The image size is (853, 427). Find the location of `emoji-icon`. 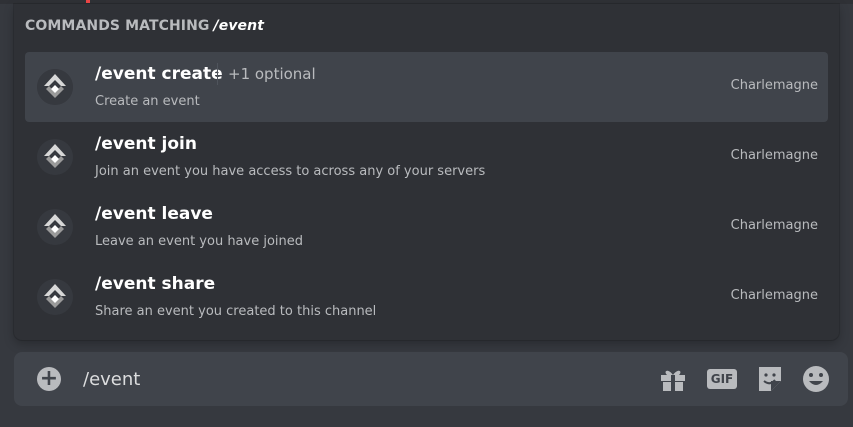

emoji-icon is located at coordinates (816, 379).